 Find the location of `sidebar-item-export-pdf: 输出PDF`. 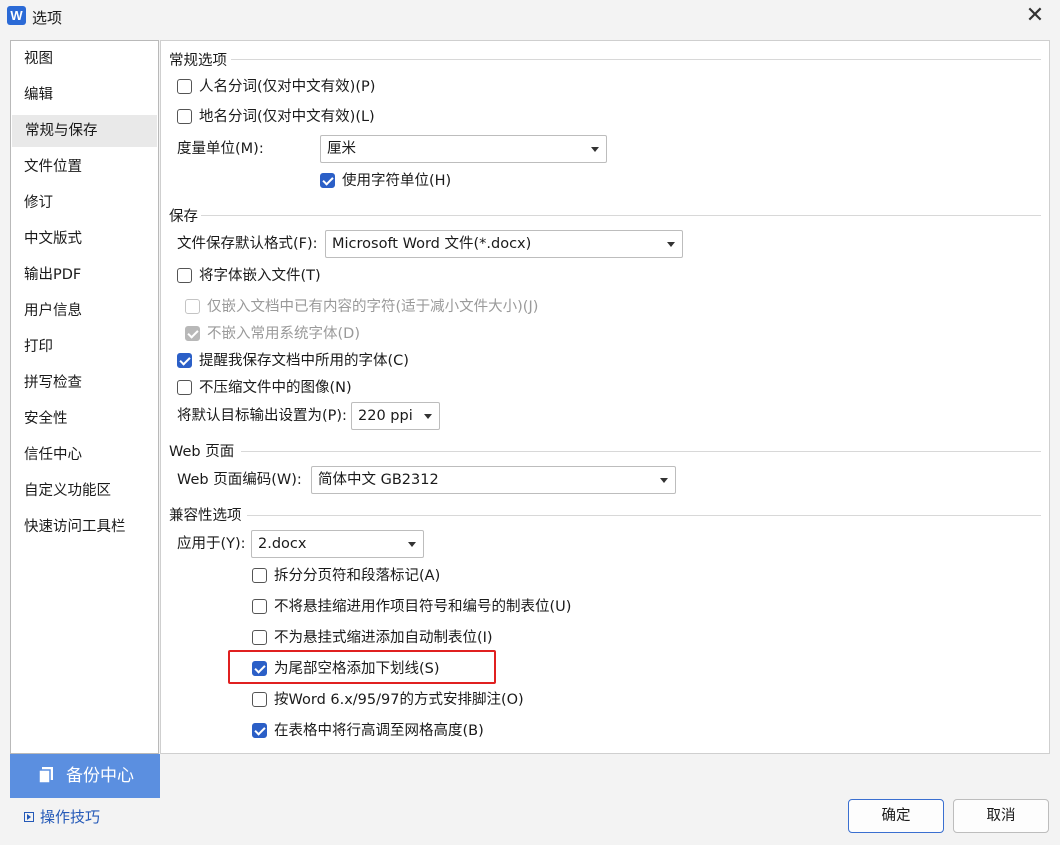

sidebar-item-export-pdf: 输出PDF is located at coordinates (84, 275).